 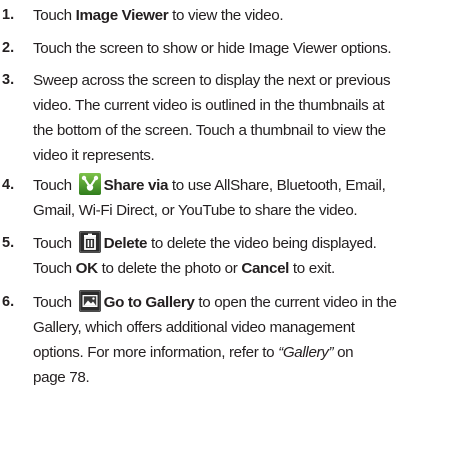 I want to click on step-line: page 78., so click(x=61, y=377).